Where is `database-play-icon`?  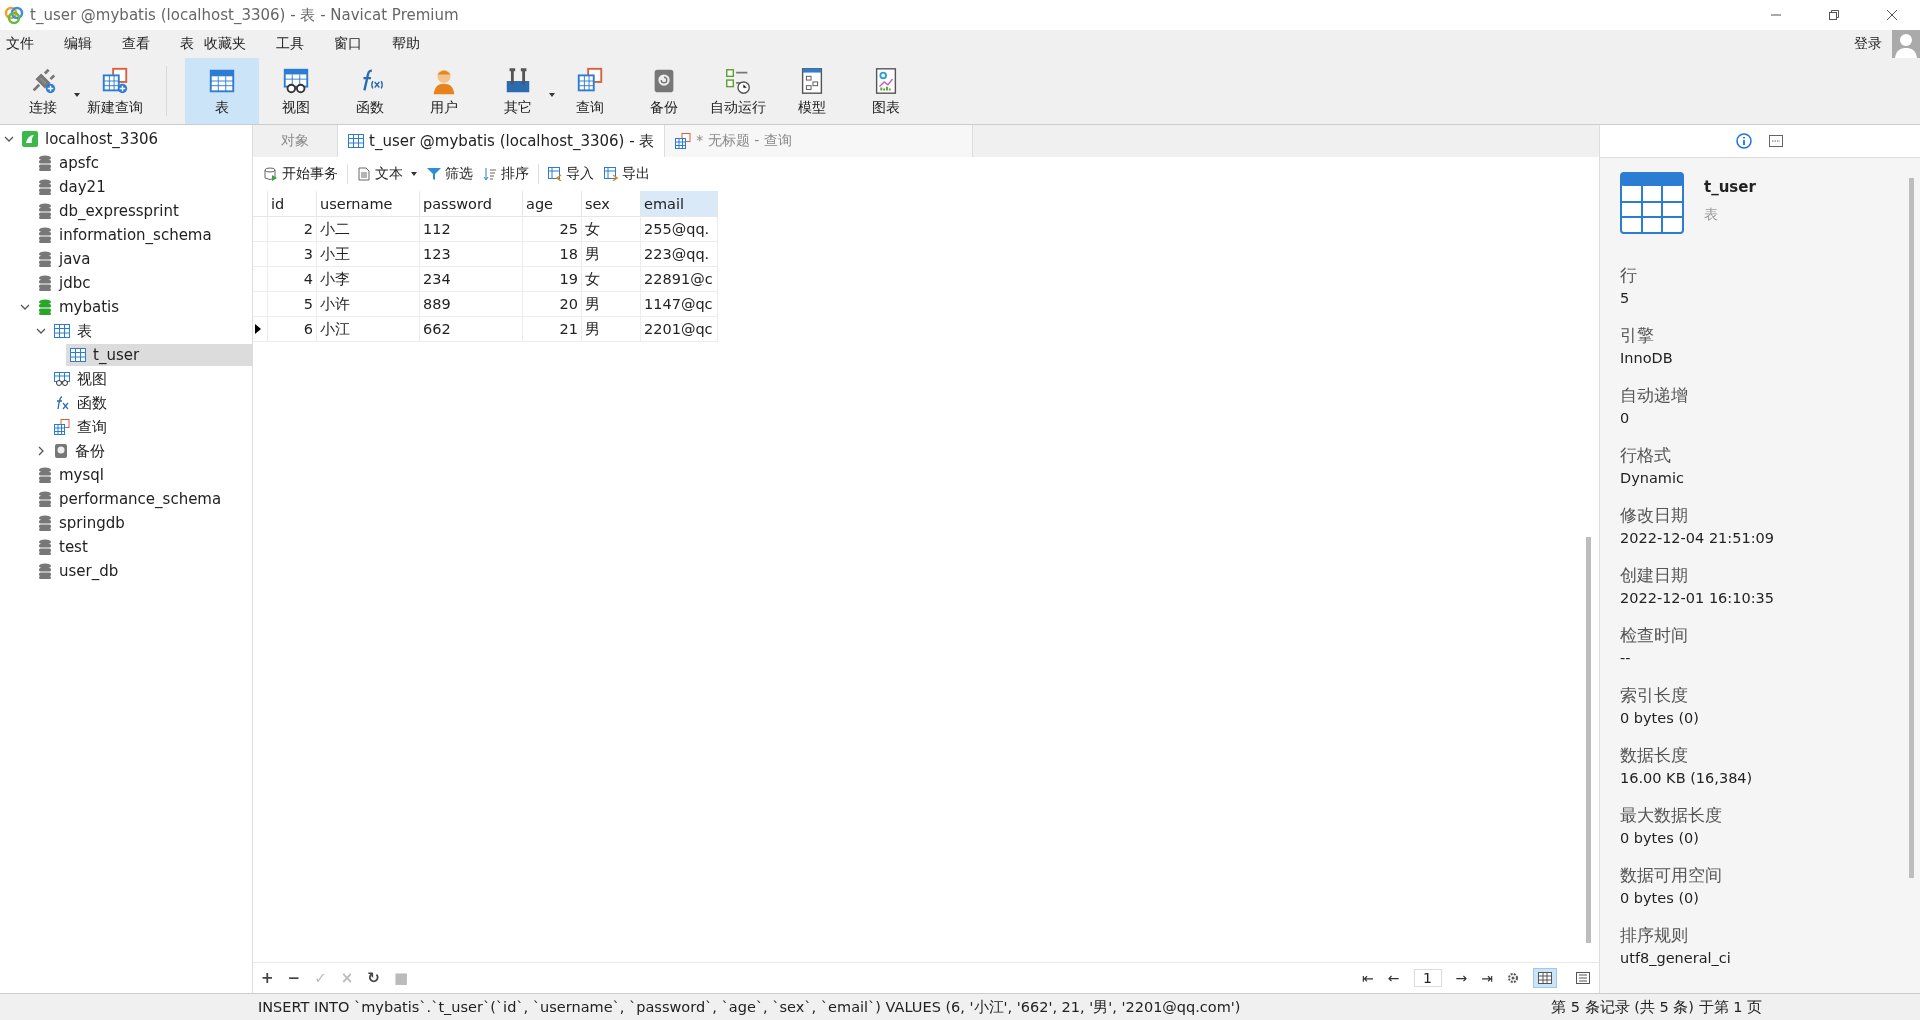 database-play-icon is located at coordinates (271, 174).